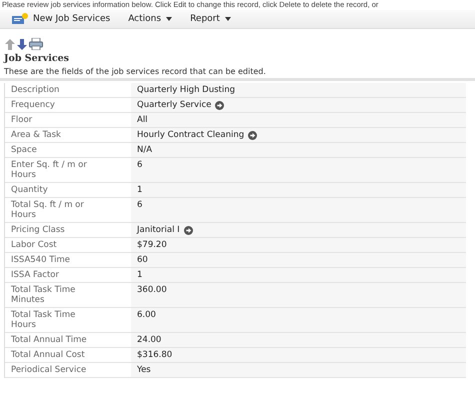 The image size is (475, 404). I want to click on section-title: Job Services, so click(36, 58).